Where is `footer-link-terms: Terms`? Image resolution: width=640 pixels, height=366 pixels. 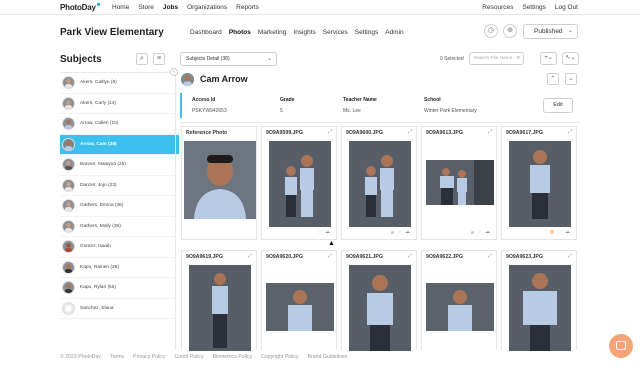 footer-link-terms: Terms is located at coordinates (117, 357).